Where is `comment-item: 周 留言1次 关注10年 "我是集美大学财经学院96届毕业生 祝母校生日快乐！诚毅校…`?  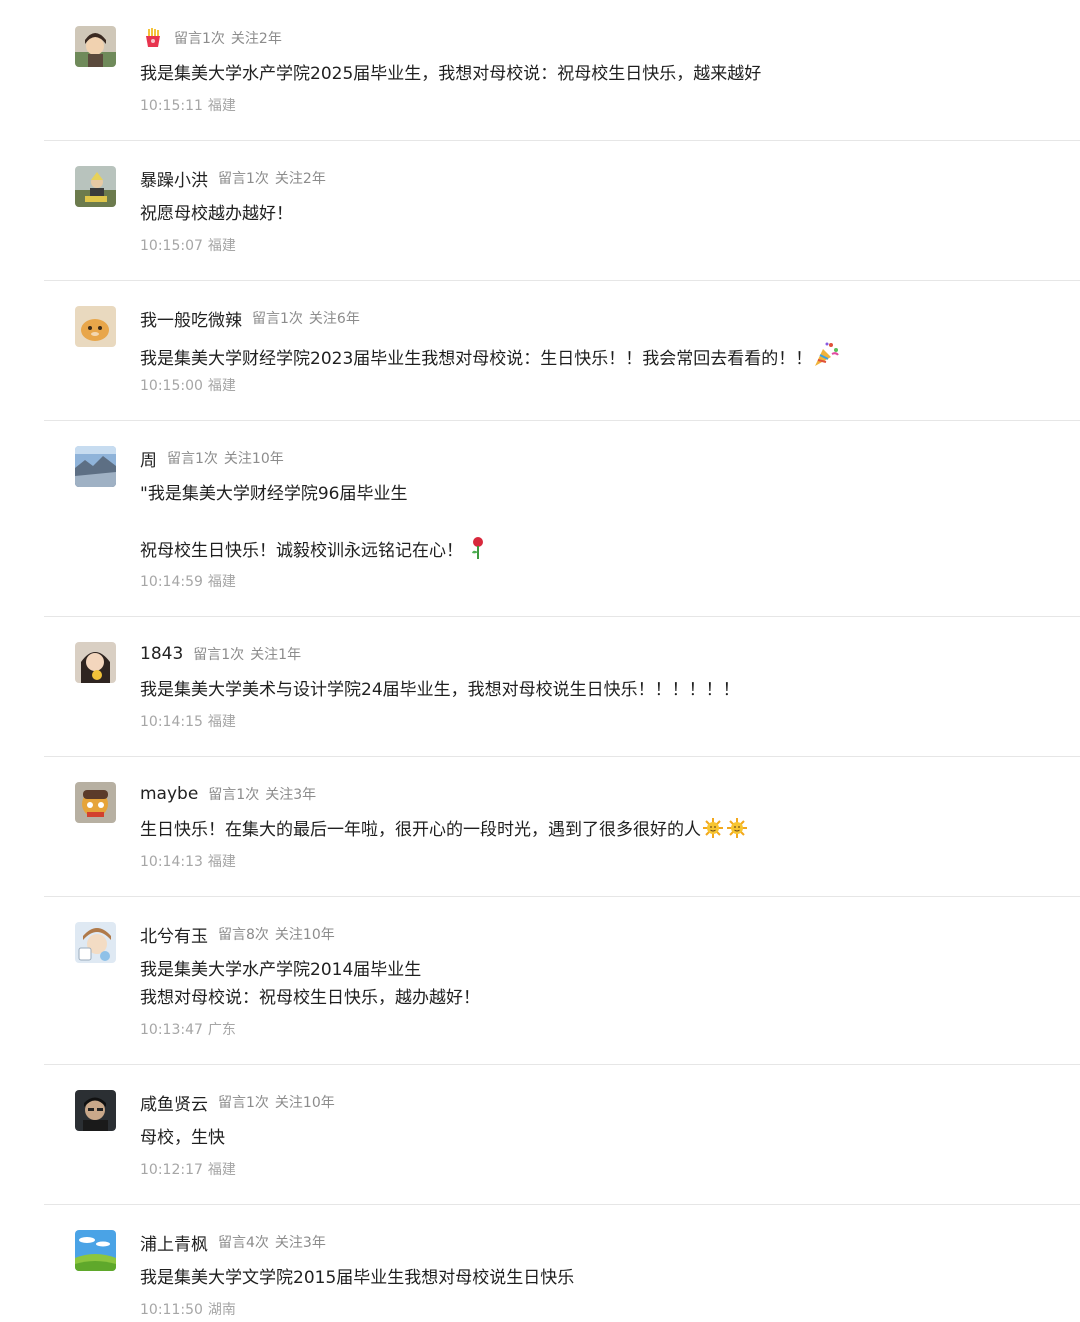
comment-item: 周 留言1次 关注10年 "我是集美大学财经学院96届毕业生 祝母校生日快乐！诚毅校… is located at coordinates (540, 519).